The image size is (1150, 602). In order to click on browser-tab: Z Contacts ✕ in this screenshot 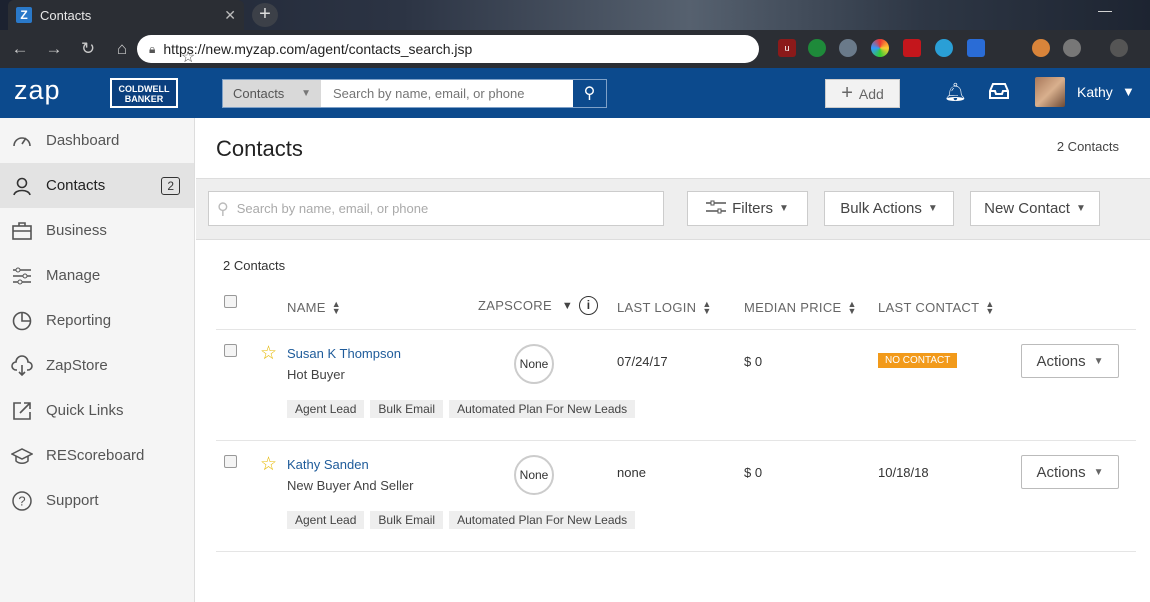, I will do `click(126, 15)`.